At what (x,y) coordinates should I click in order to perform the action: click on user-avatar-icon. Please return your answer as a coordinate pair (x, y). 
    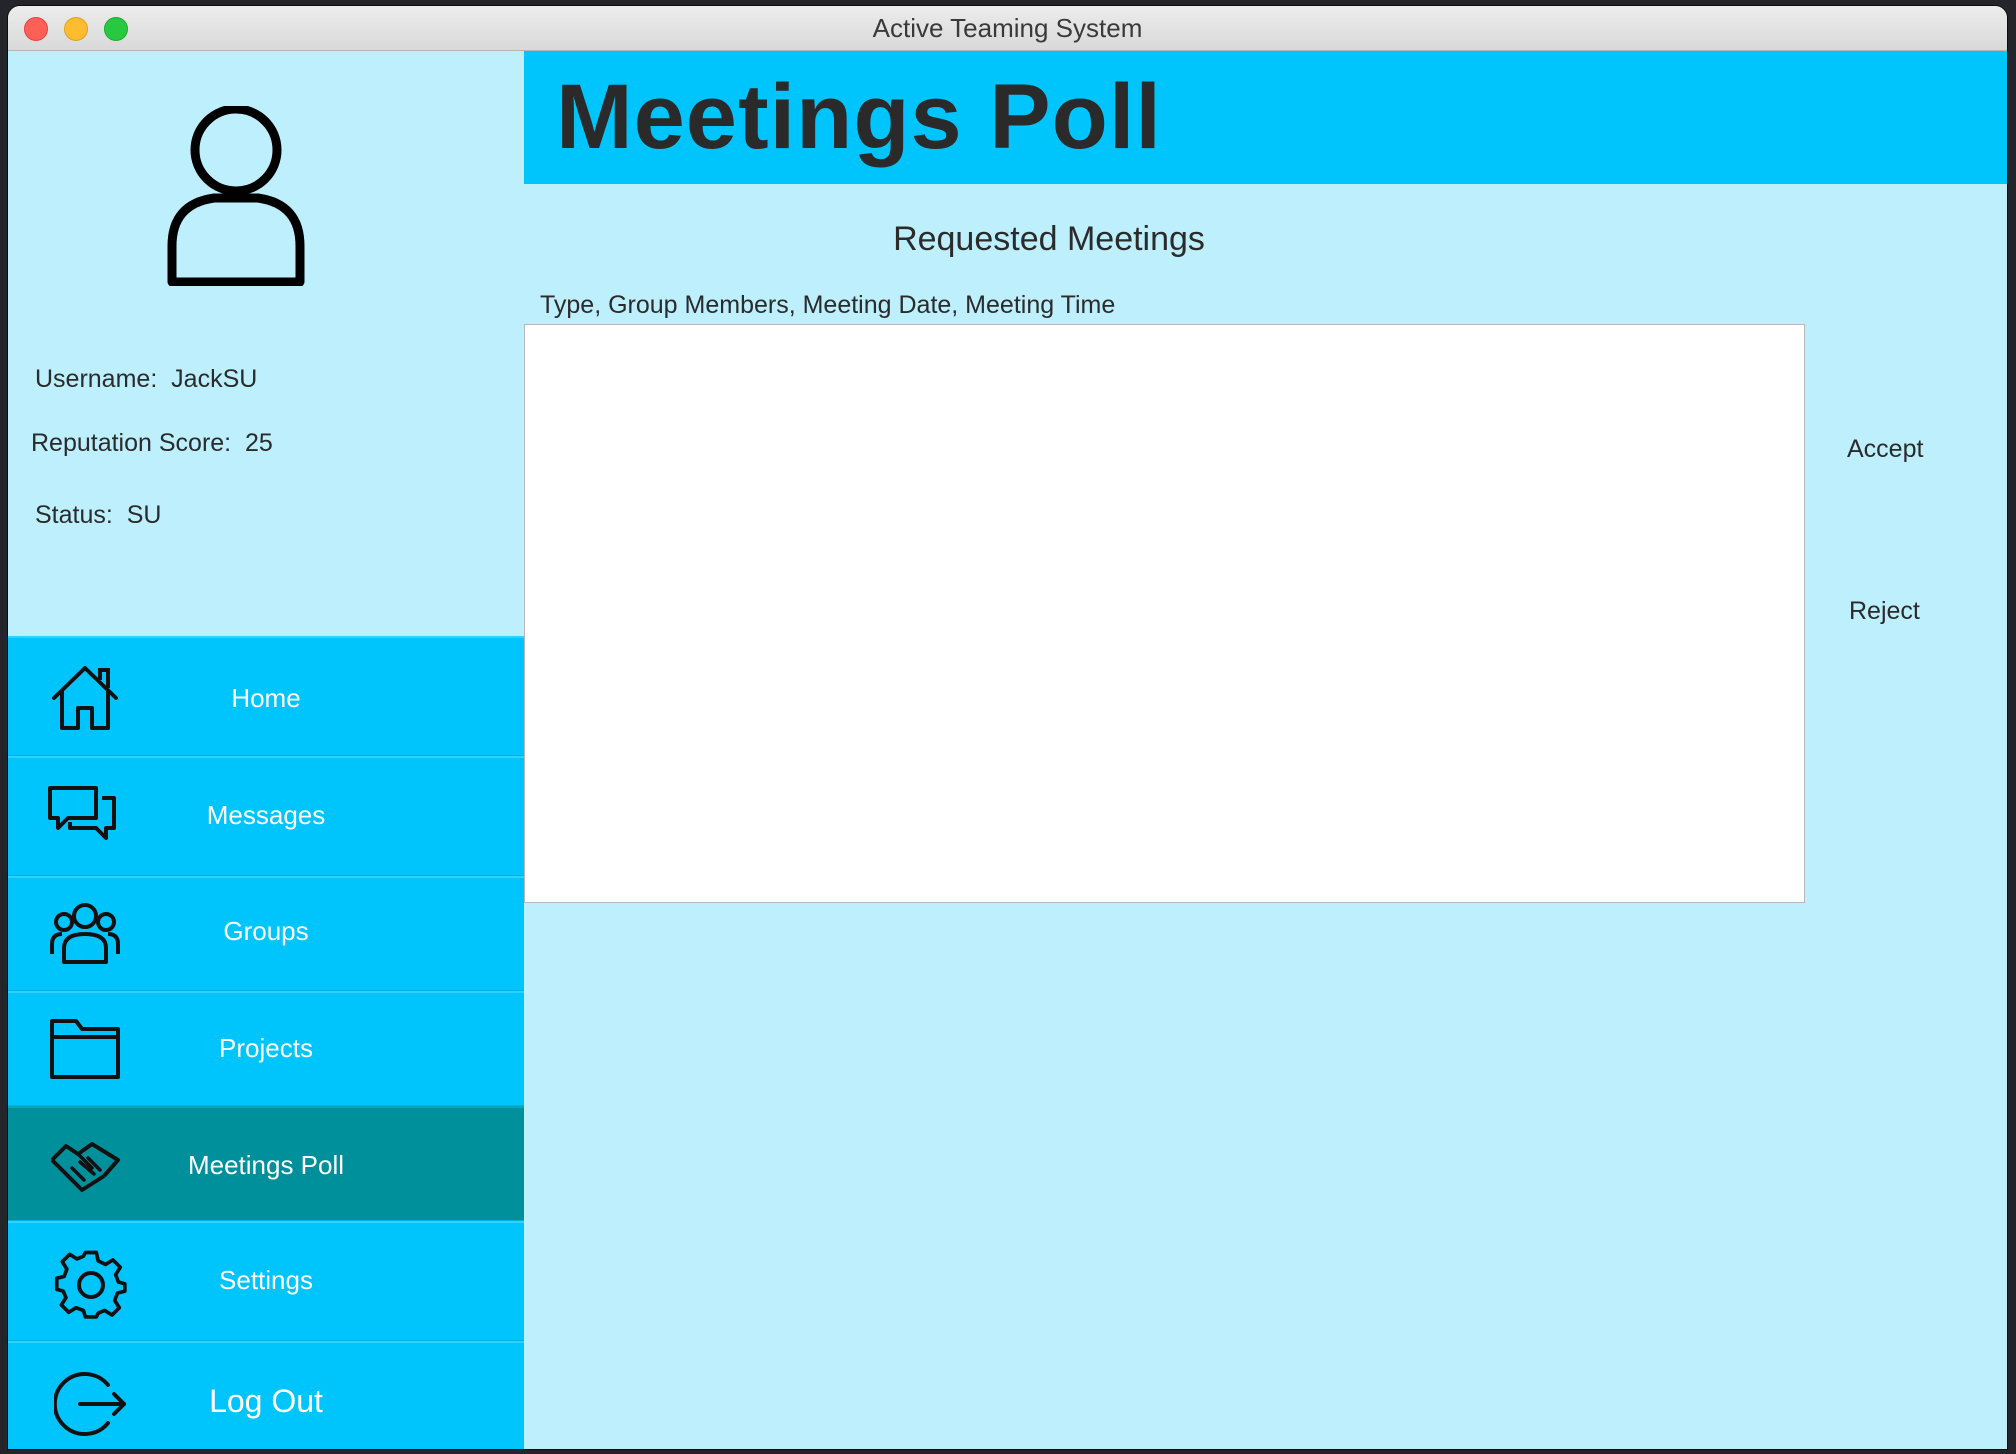
    Looking at the image, I should click on (236, 196).